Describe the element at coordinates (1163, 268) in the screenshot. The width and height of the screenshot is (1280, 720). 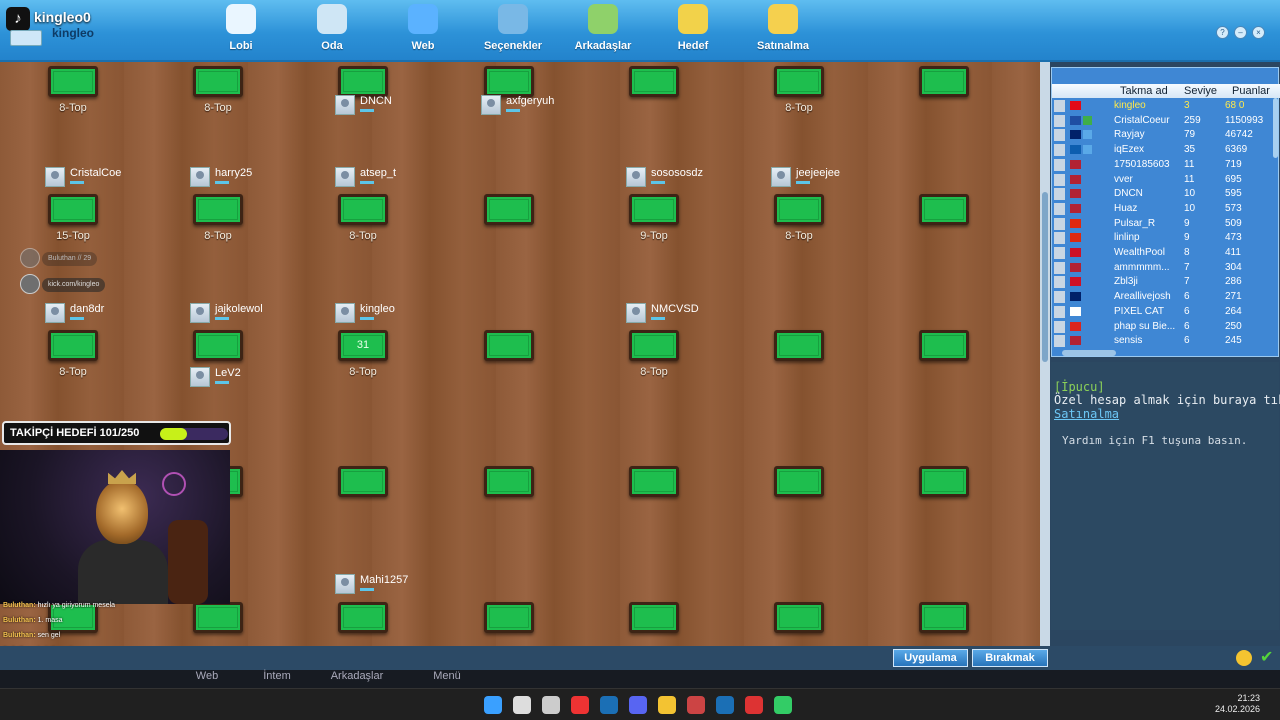
I see `player-row: ammmmm... 7 304` at that location.